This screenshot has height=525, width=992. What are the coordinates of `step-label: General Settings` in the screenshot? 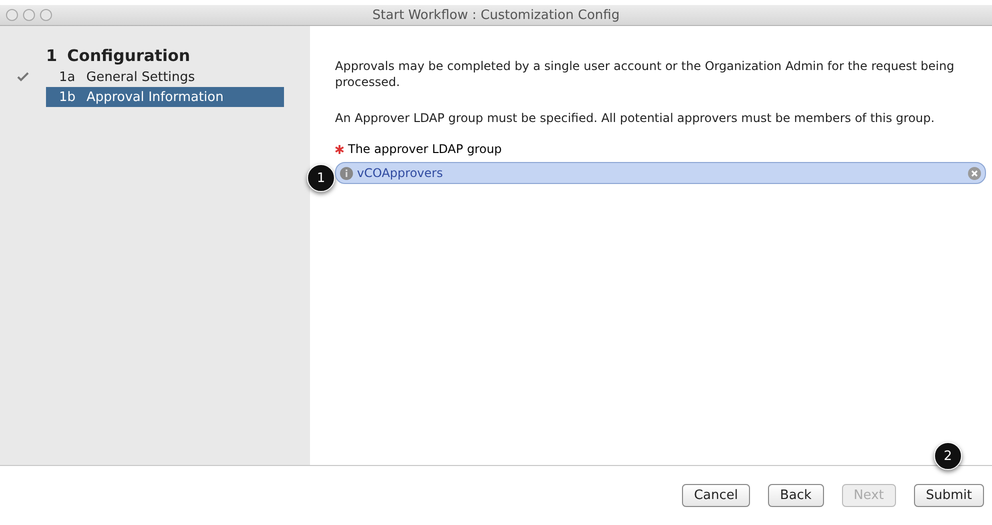 It's located at (140, 77).